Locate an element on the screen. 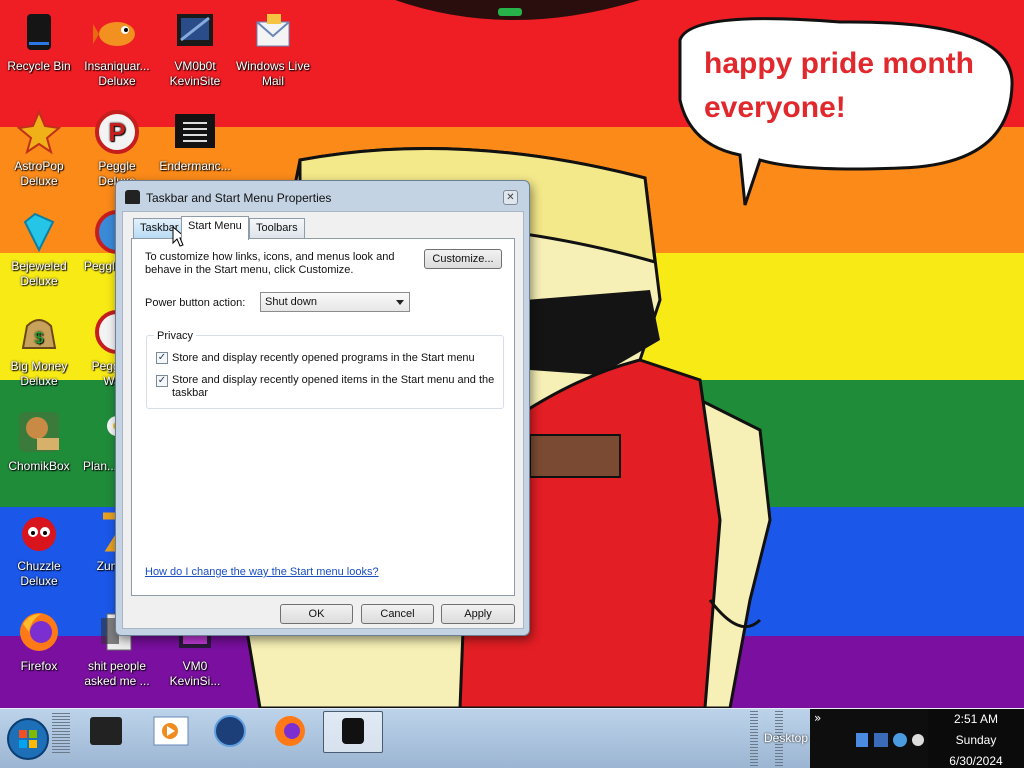 The image size is (1024, 768). clock-date: 6/30/2024 is located at coordinates (976, 761).